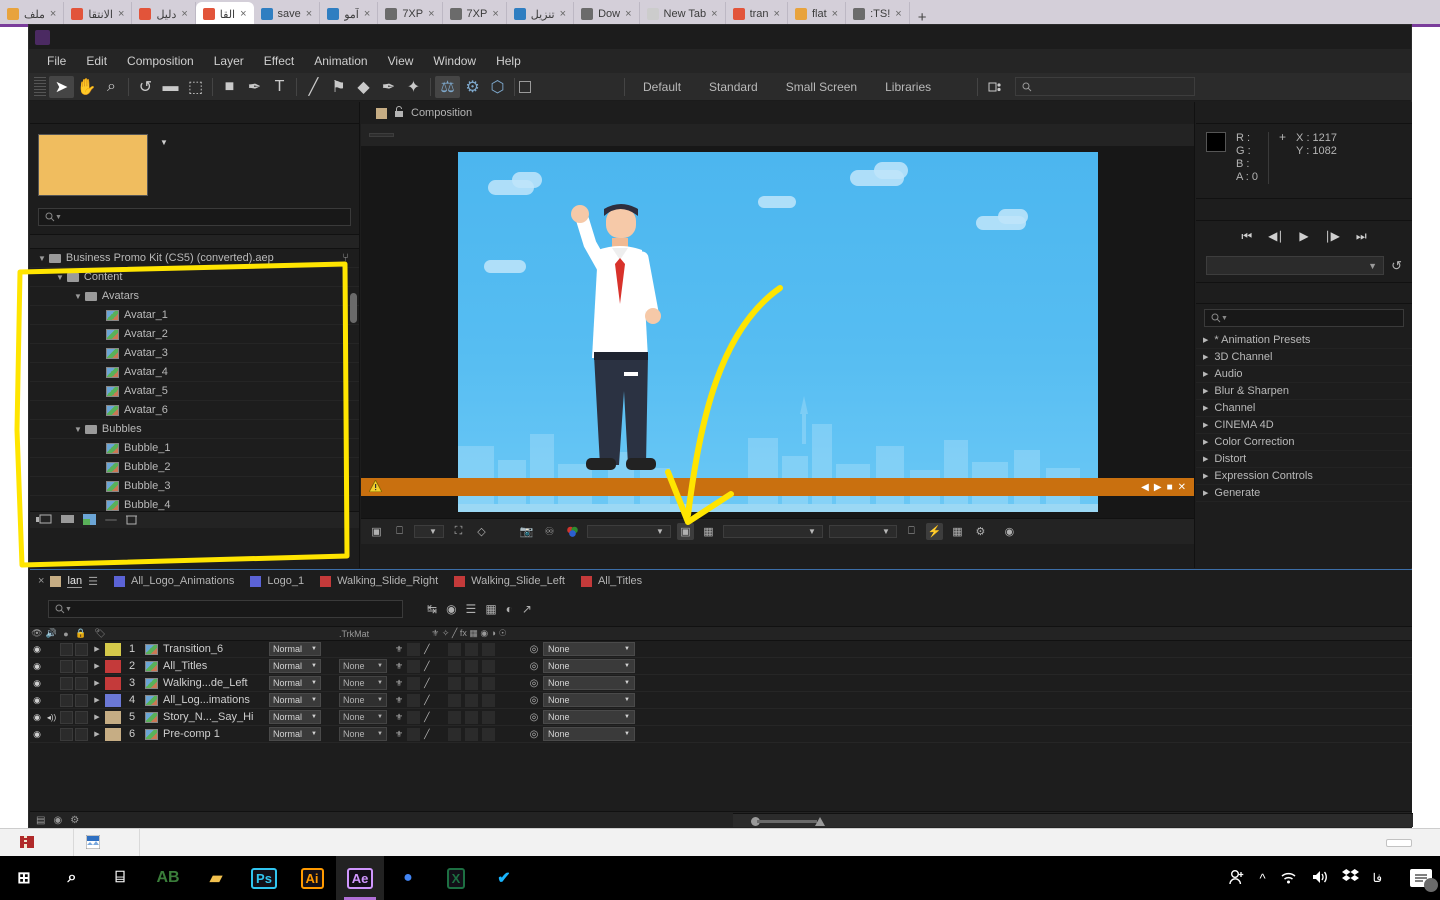 The width and height of the screenshot is (1440, 900). What do you see at coordinates (471, 609) in the screenshot?
I see `hide-shy-layers-icon: ☰` at bounding box center [471, 609].